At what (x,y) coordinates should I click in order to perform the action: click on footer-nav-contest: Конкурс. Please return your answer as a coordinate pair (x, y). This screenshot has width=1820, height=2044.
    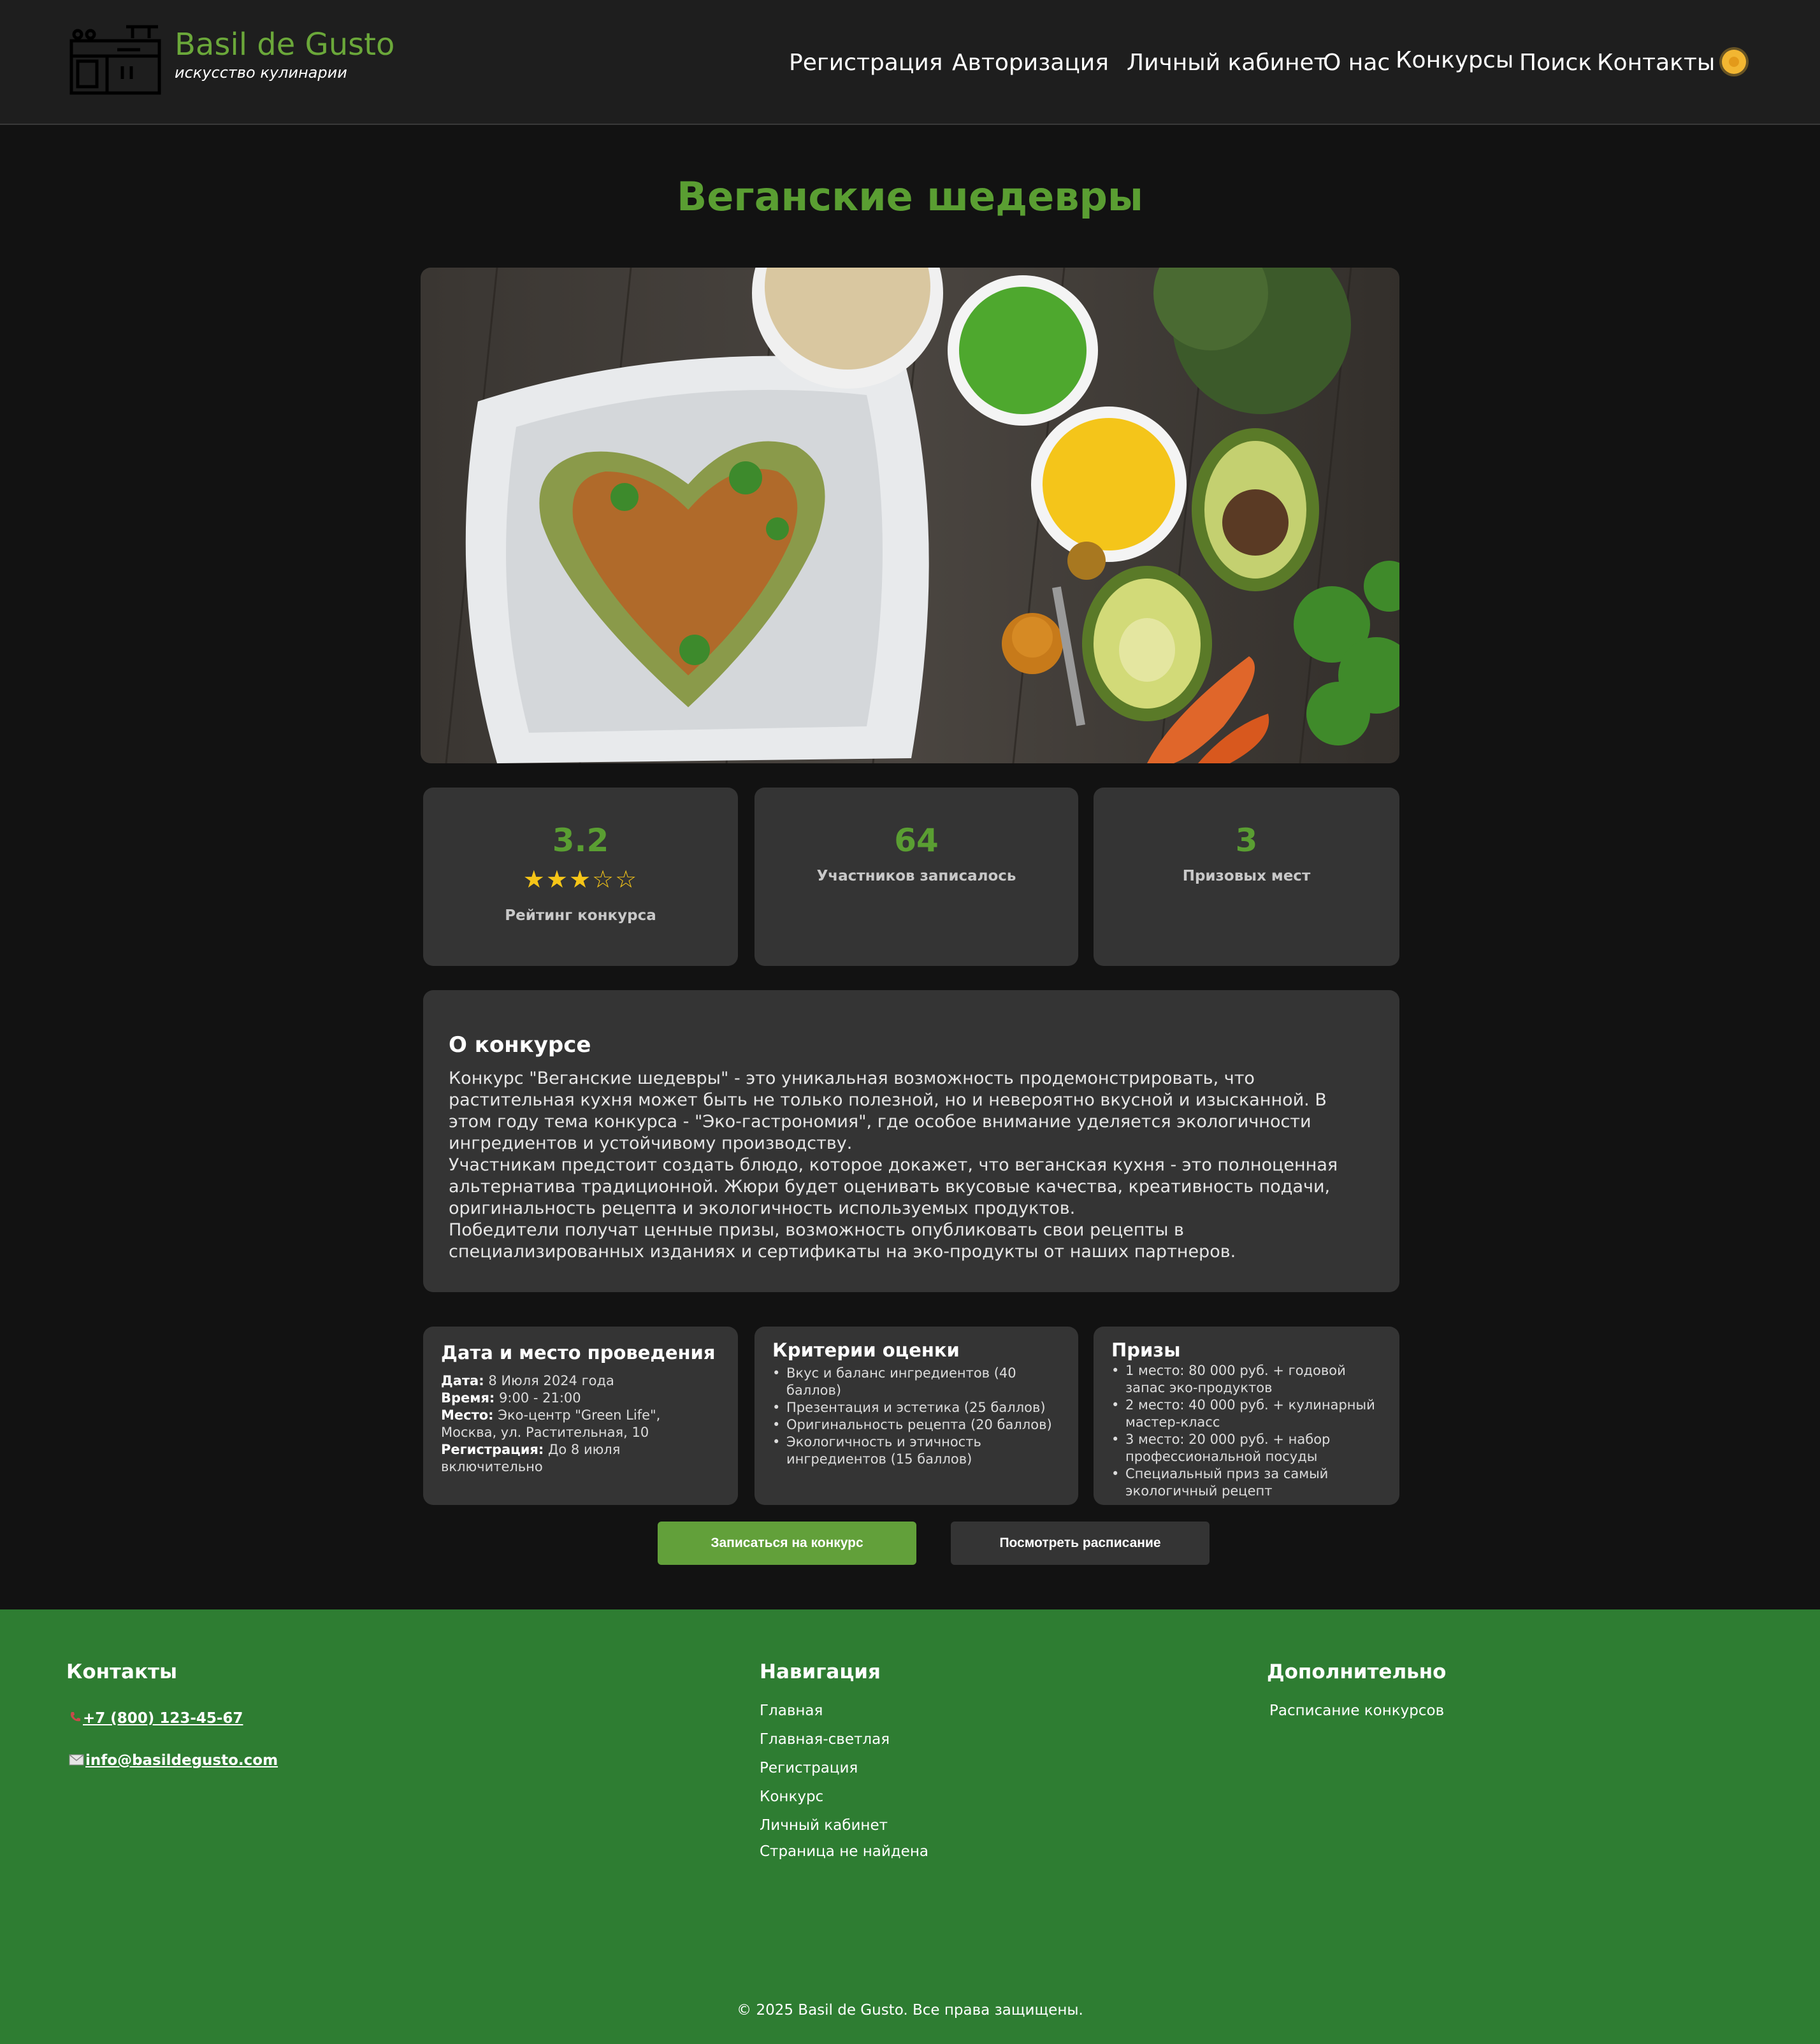
    Looking at the image, I should click on (791, 1796).